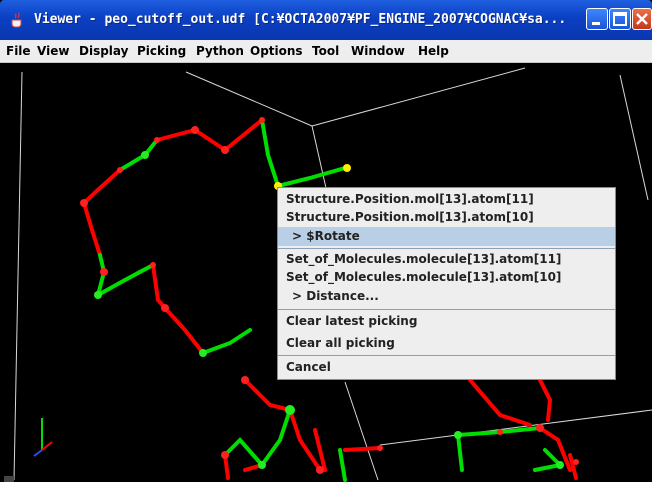 This screenshot has height=482, width=652. I want to click on menu-tool: Tool, so click(325, 51).